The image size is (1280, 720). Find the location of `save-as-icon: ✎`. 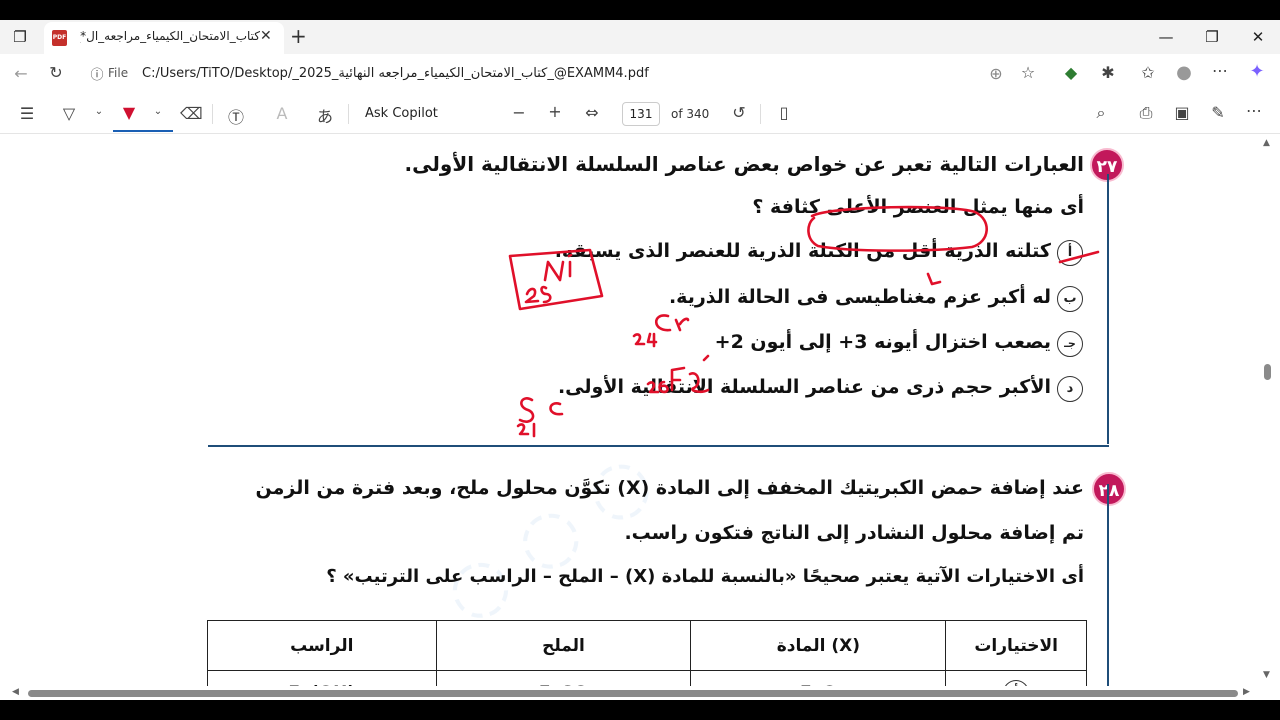

save-as-icon: ✎ is located at coordinates (1218, 112).